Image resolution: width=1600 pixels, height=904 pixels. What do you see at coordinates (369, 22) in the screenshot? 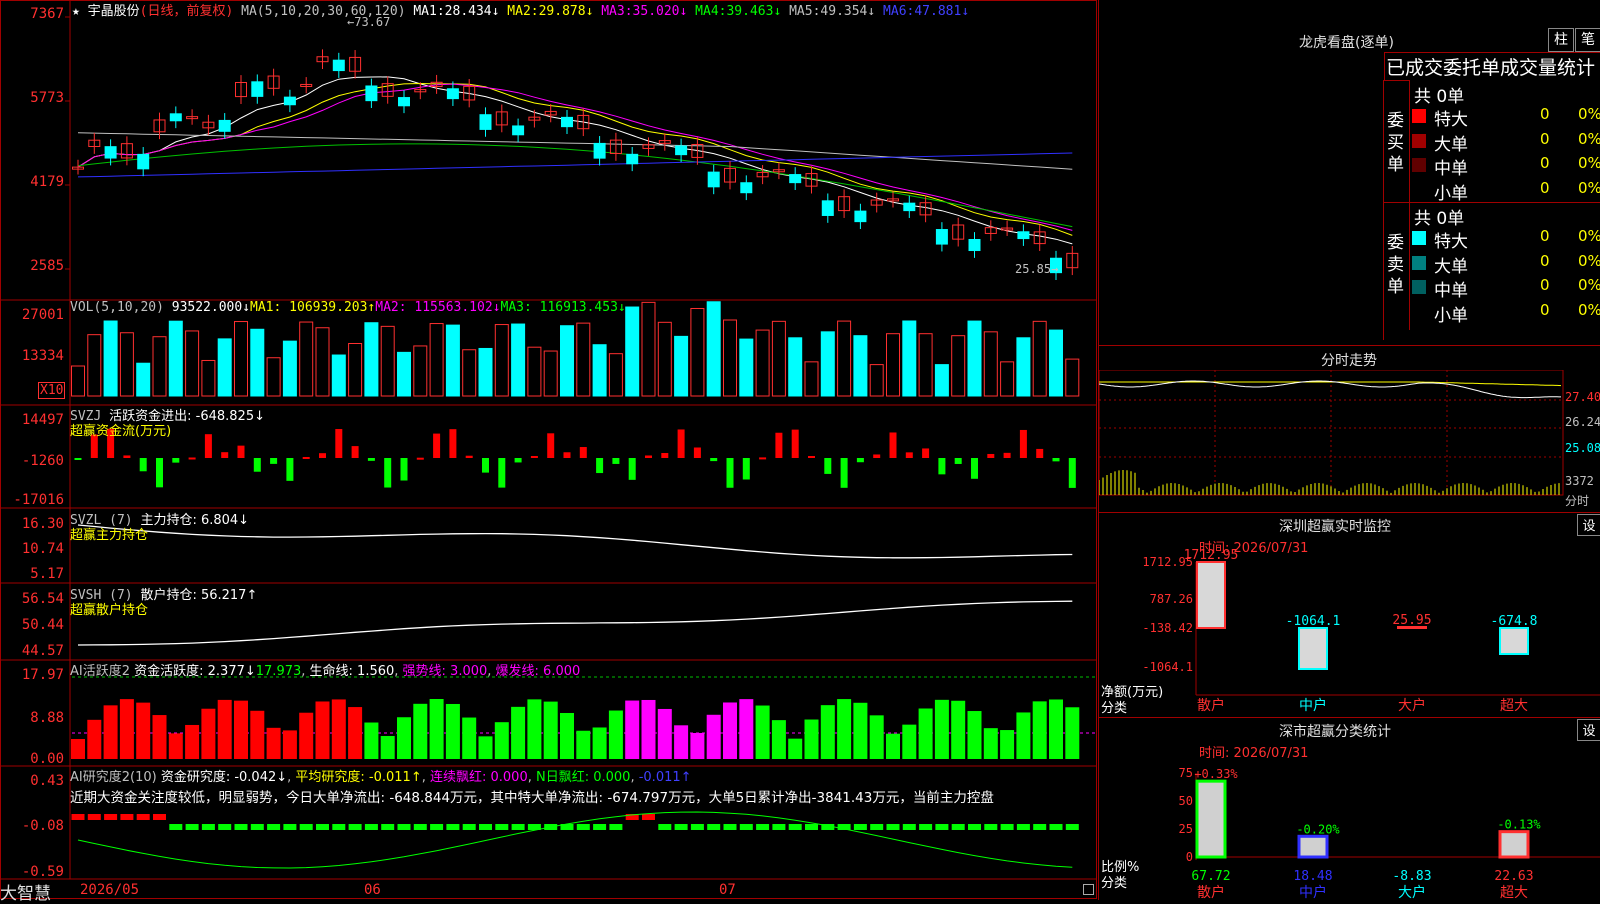
I see `high-price-label: ←73.67` at bounding box center [369, 22].